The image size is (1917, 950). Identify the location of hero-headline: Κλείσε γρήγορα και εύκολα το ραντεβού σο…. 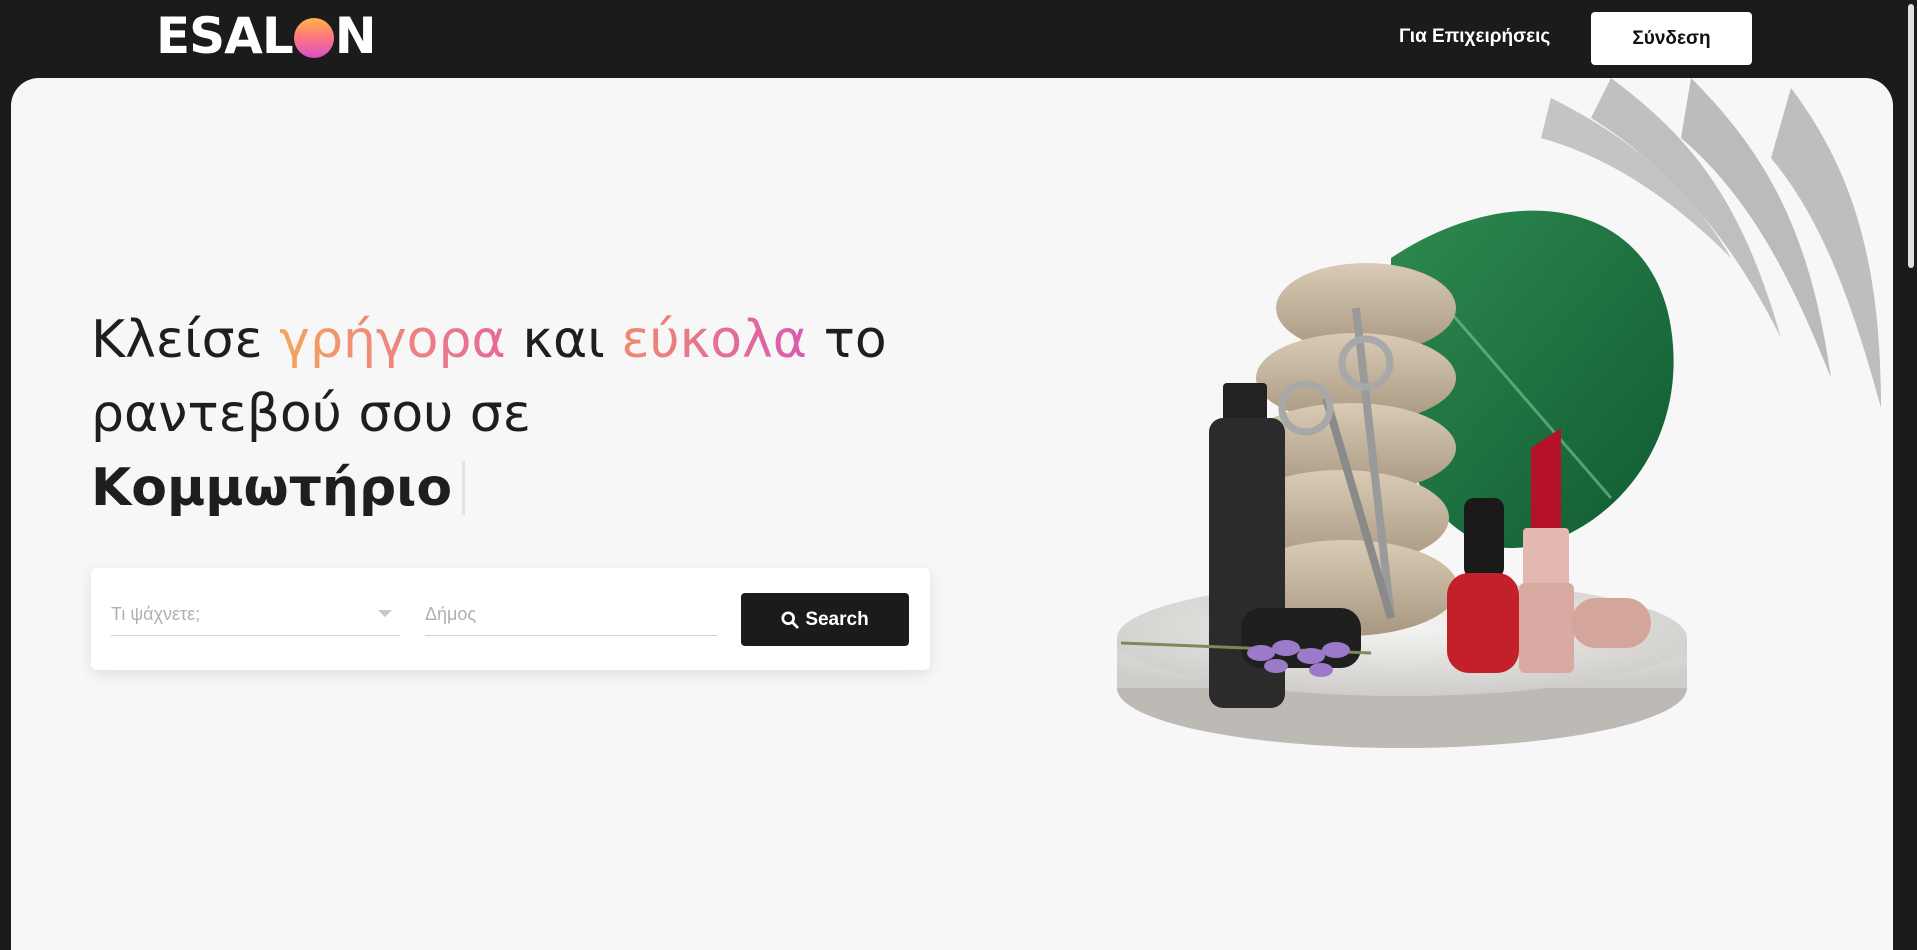
(531, 414).